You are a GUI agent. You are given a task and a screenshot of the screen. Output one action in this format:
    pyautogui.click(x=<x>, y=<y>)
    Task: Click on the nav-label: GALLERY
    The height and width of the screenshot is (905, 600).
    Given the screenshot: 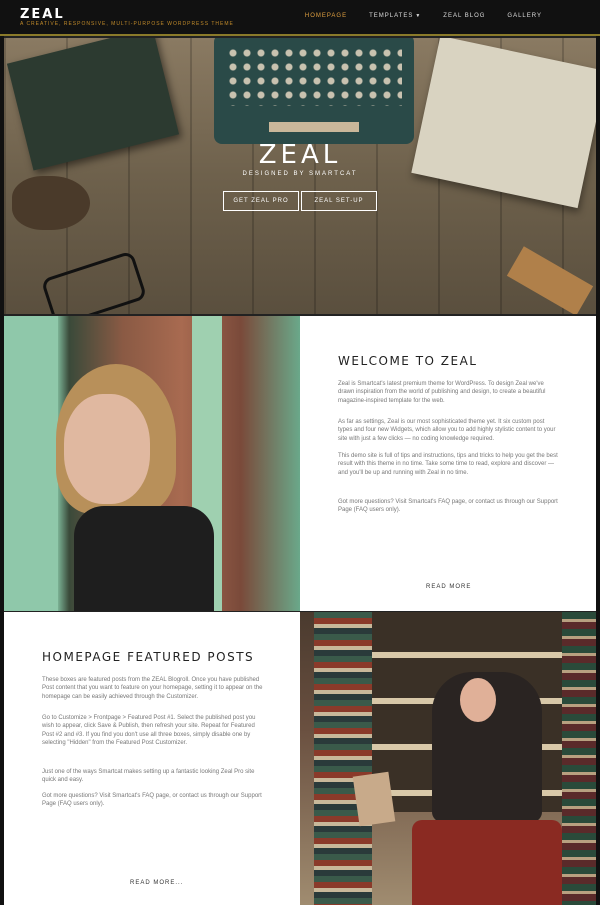 What is the action you would take?
    pyautogui.click(x=524, y=16)
    